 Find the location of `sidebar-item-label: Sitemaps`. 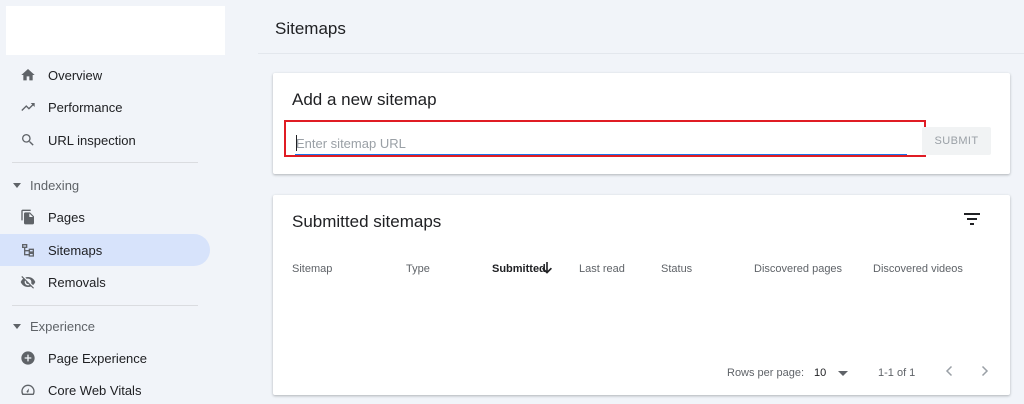

sidebar-item-label: Sitemaps is located at coordinates (75, 250).